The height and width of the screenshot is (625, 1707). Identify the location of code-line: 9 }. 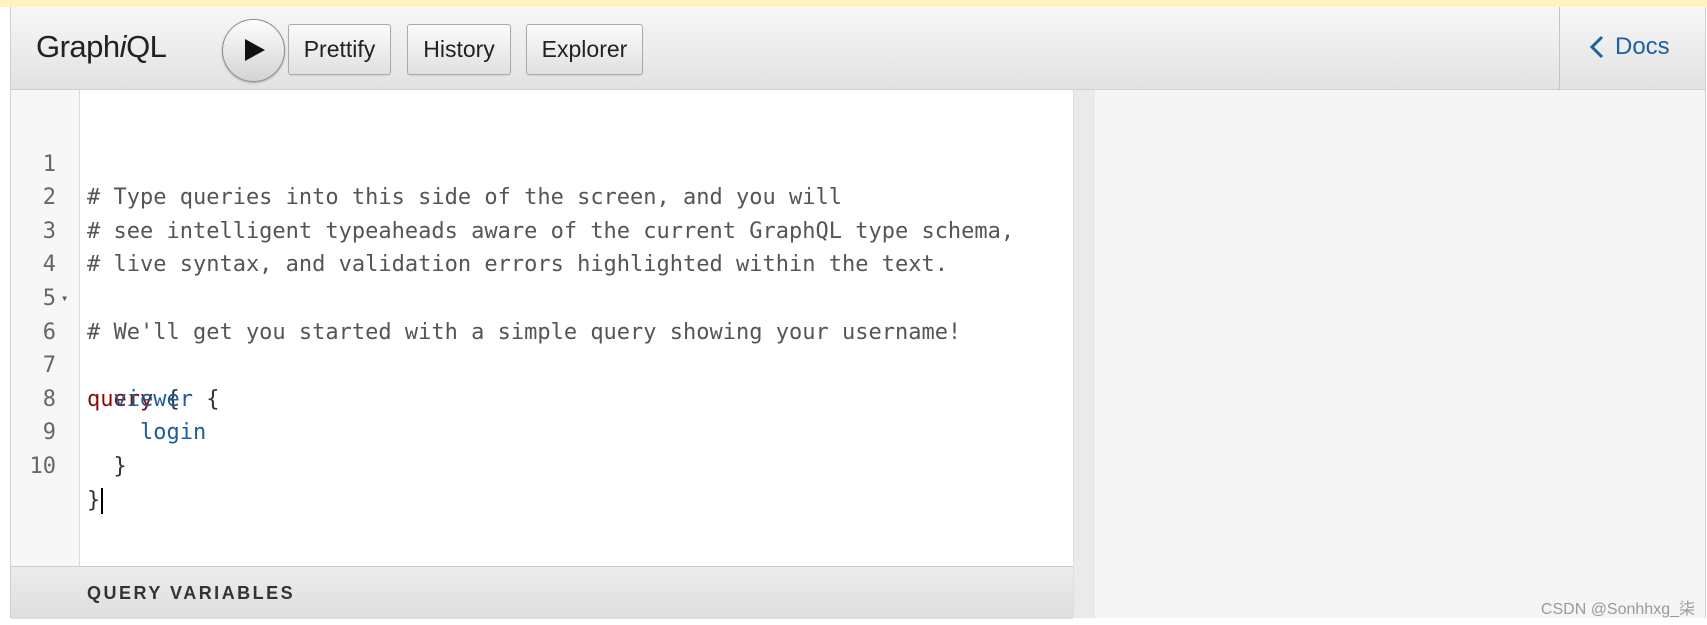
(531, 431).